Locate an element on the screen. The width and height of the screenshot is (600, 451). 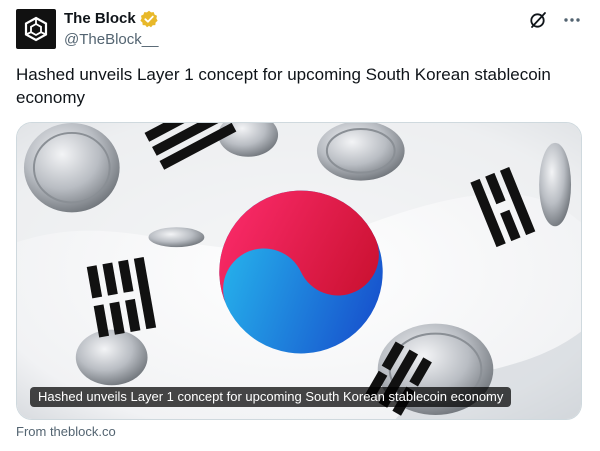
card-source-link: From theblock.co is located at coordinates (66, 432).